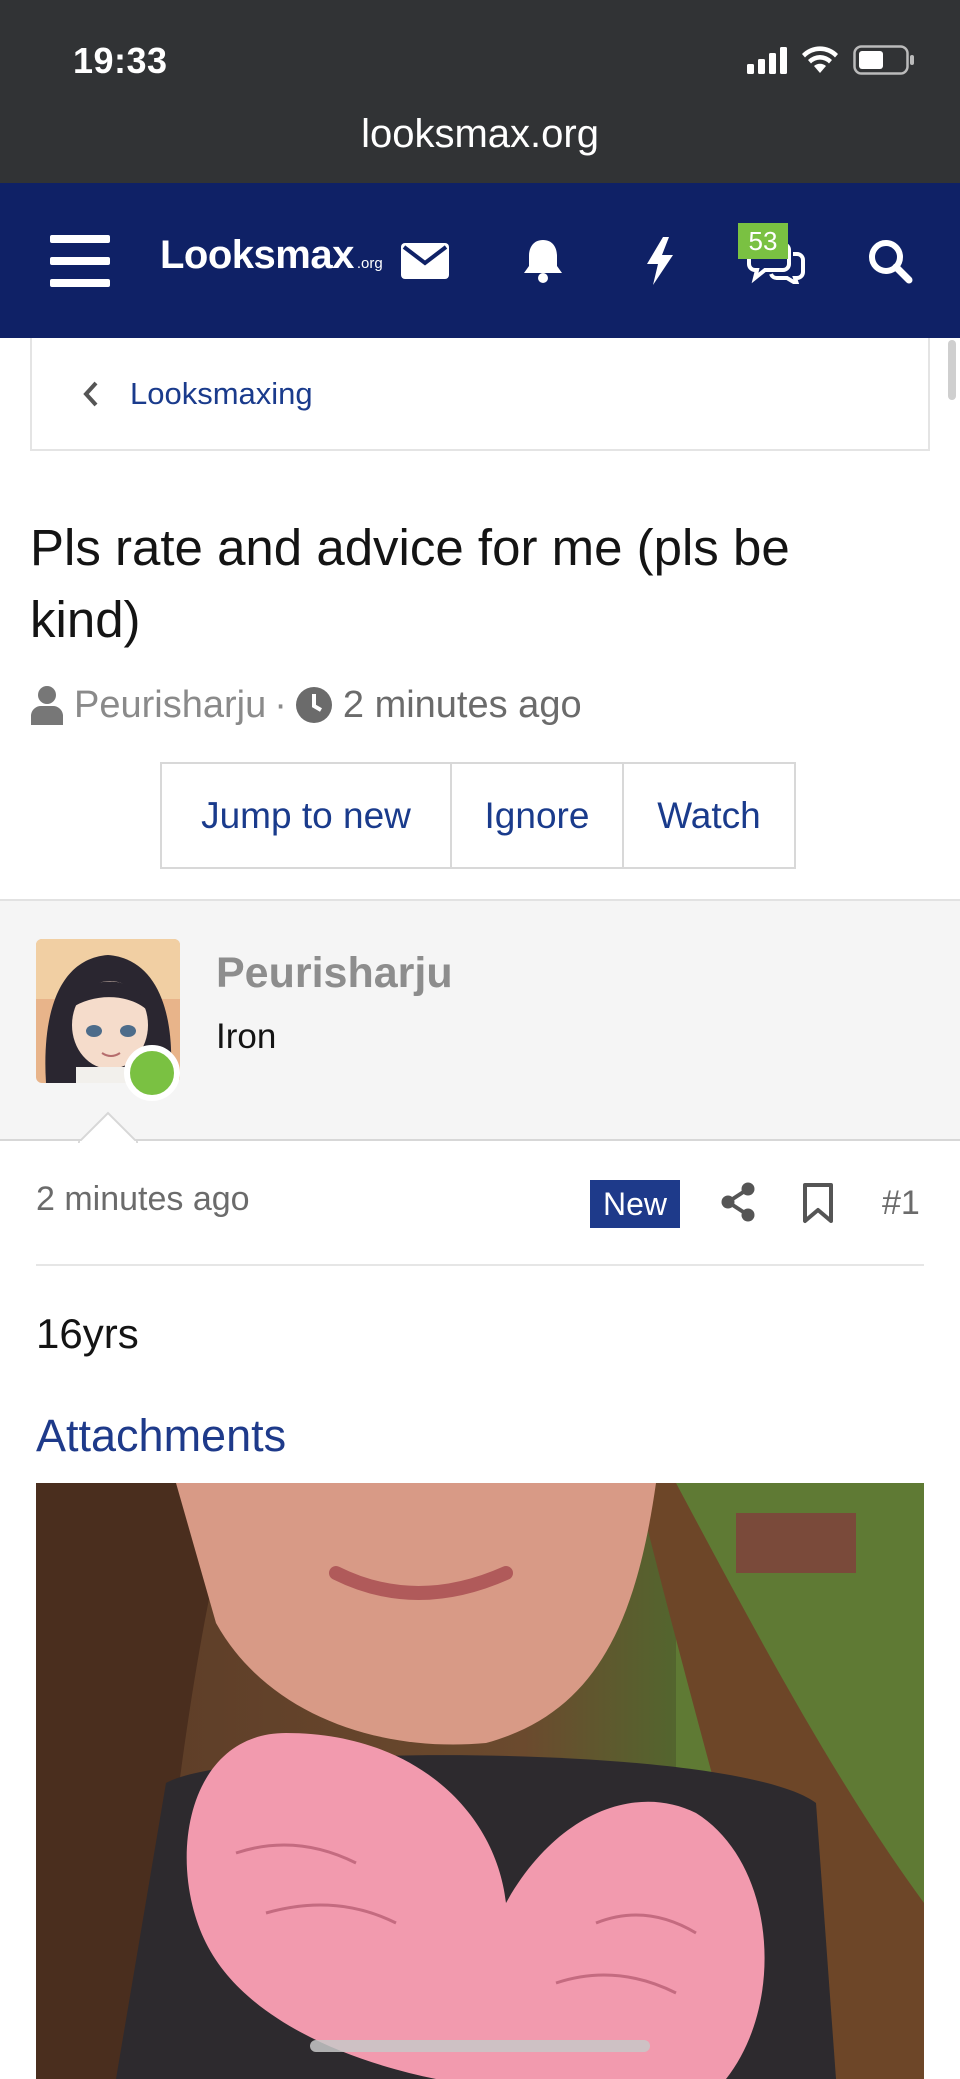 This screenshot has width=960, height=2079. Describe the element at coordinates (480, 1021) in the screenshot. I see `post-user-panel: Peurisharju Iron` at that location.